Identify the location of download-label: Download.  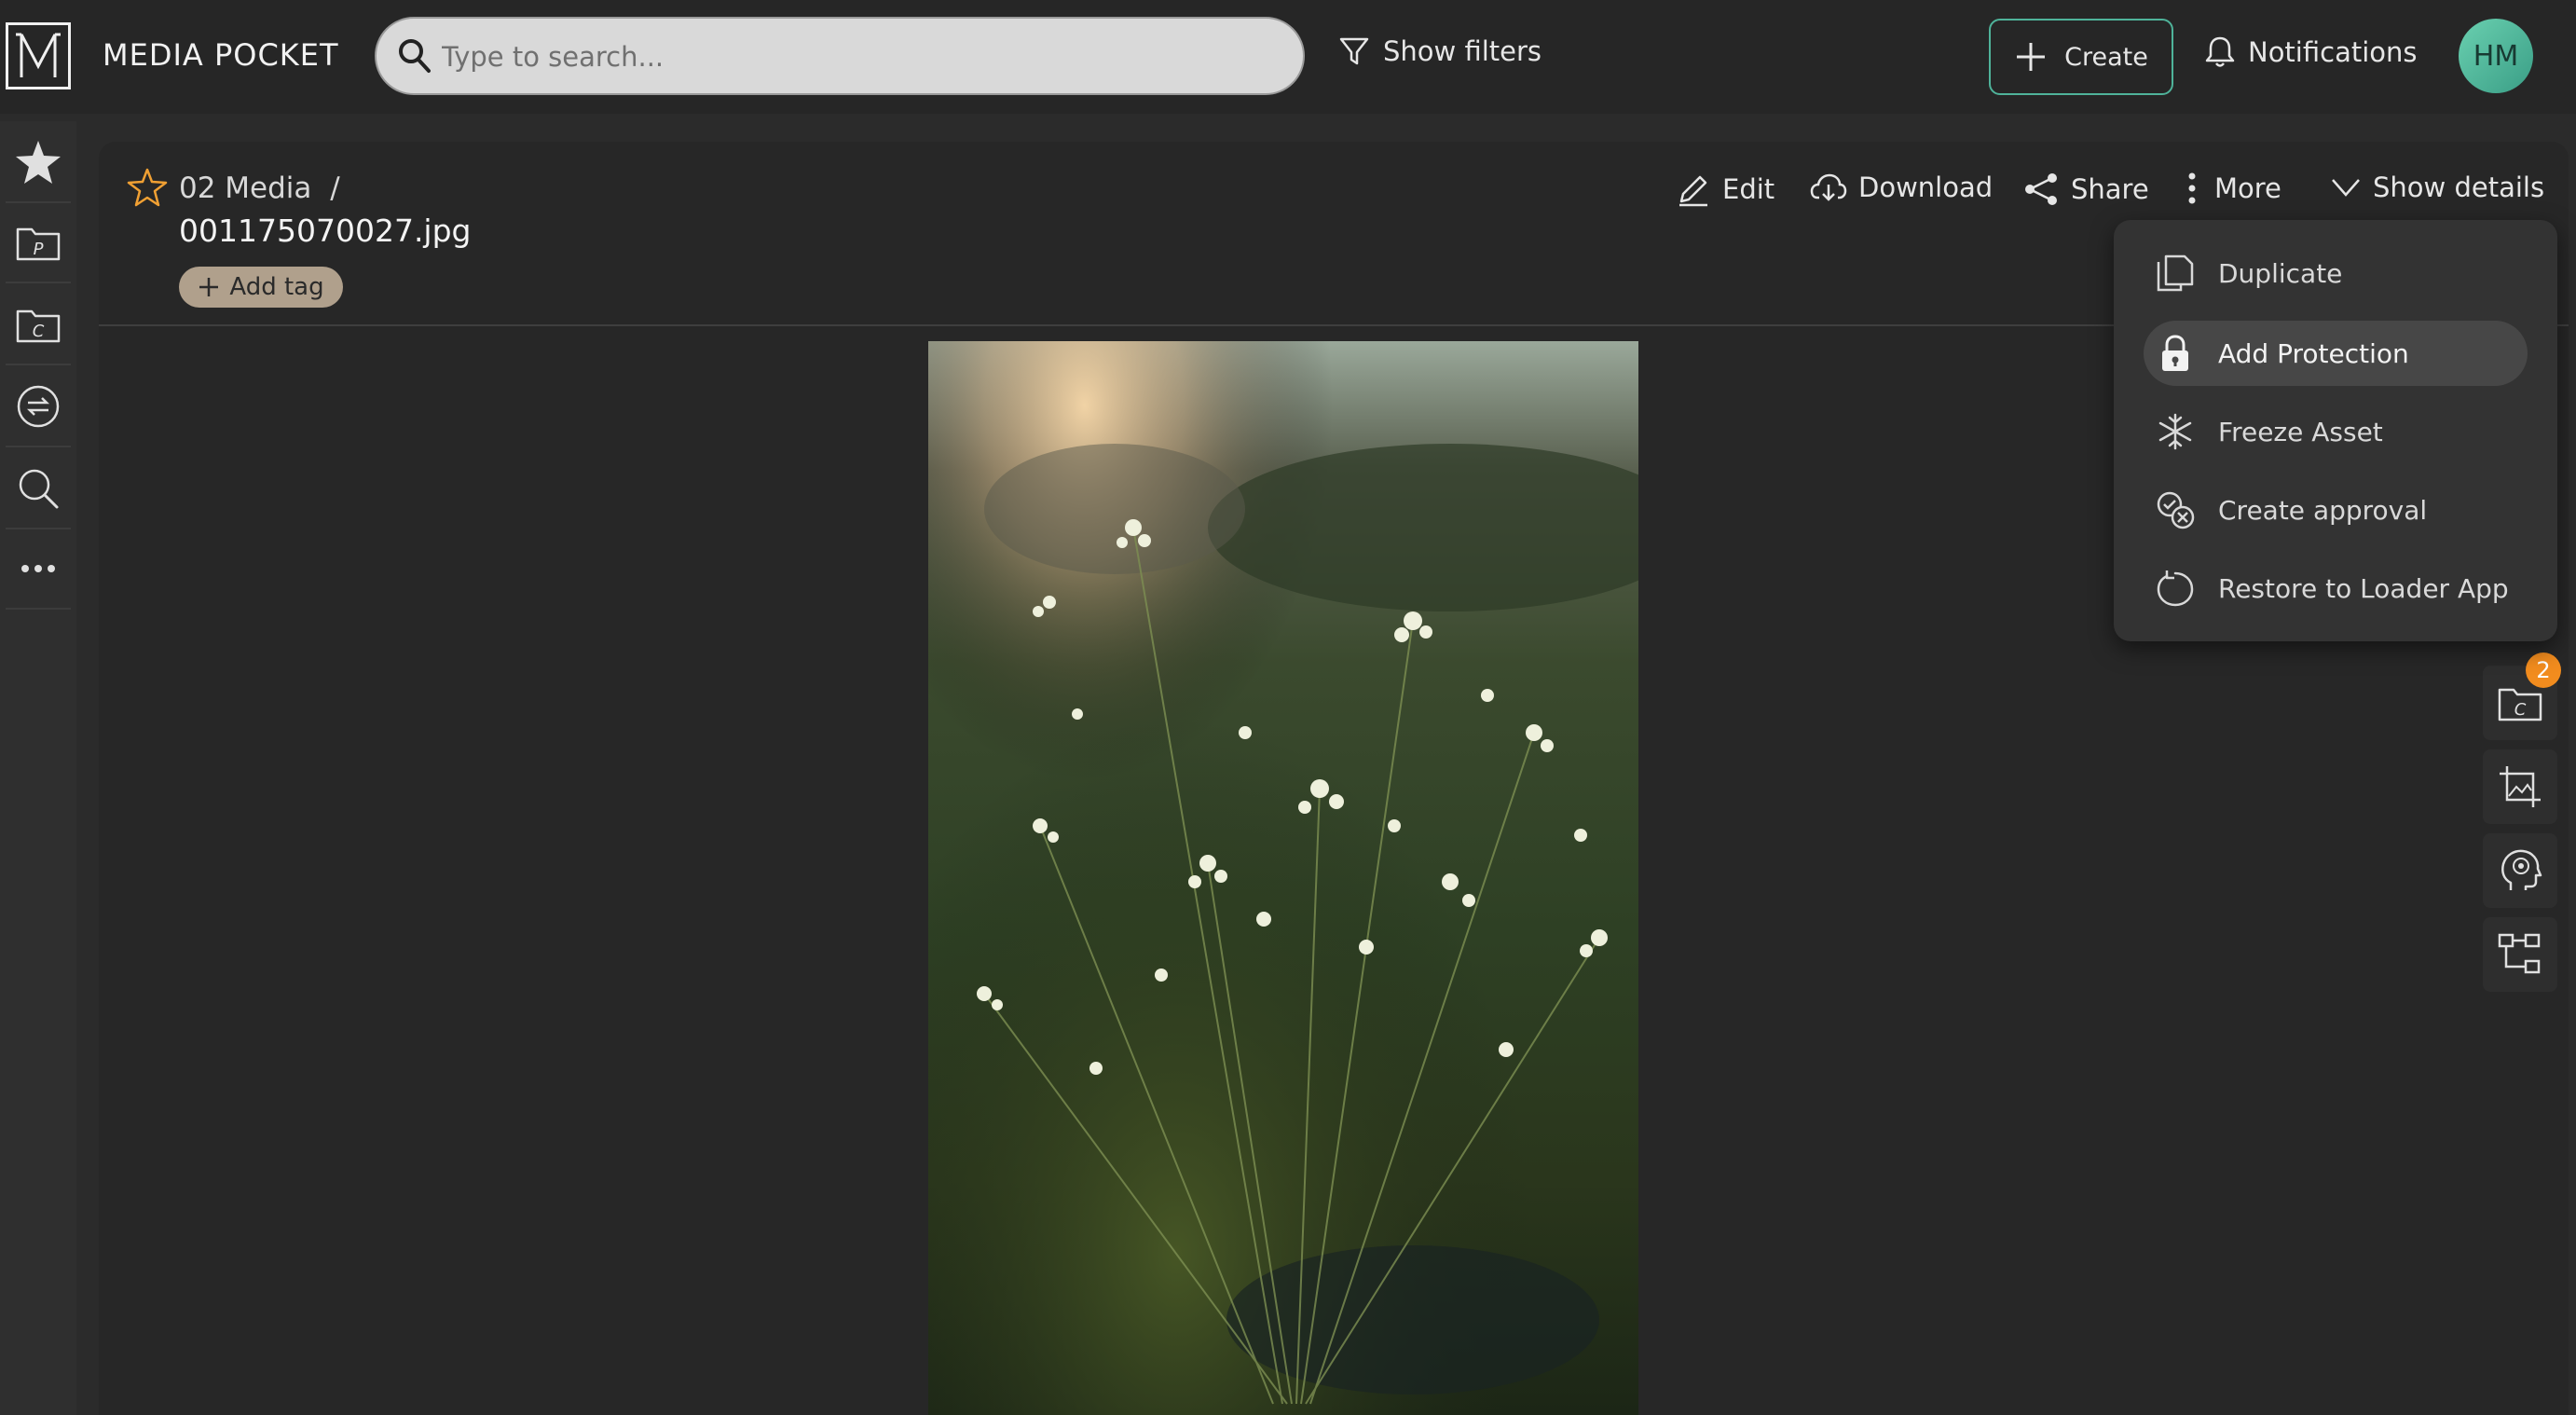
(1926, 187).